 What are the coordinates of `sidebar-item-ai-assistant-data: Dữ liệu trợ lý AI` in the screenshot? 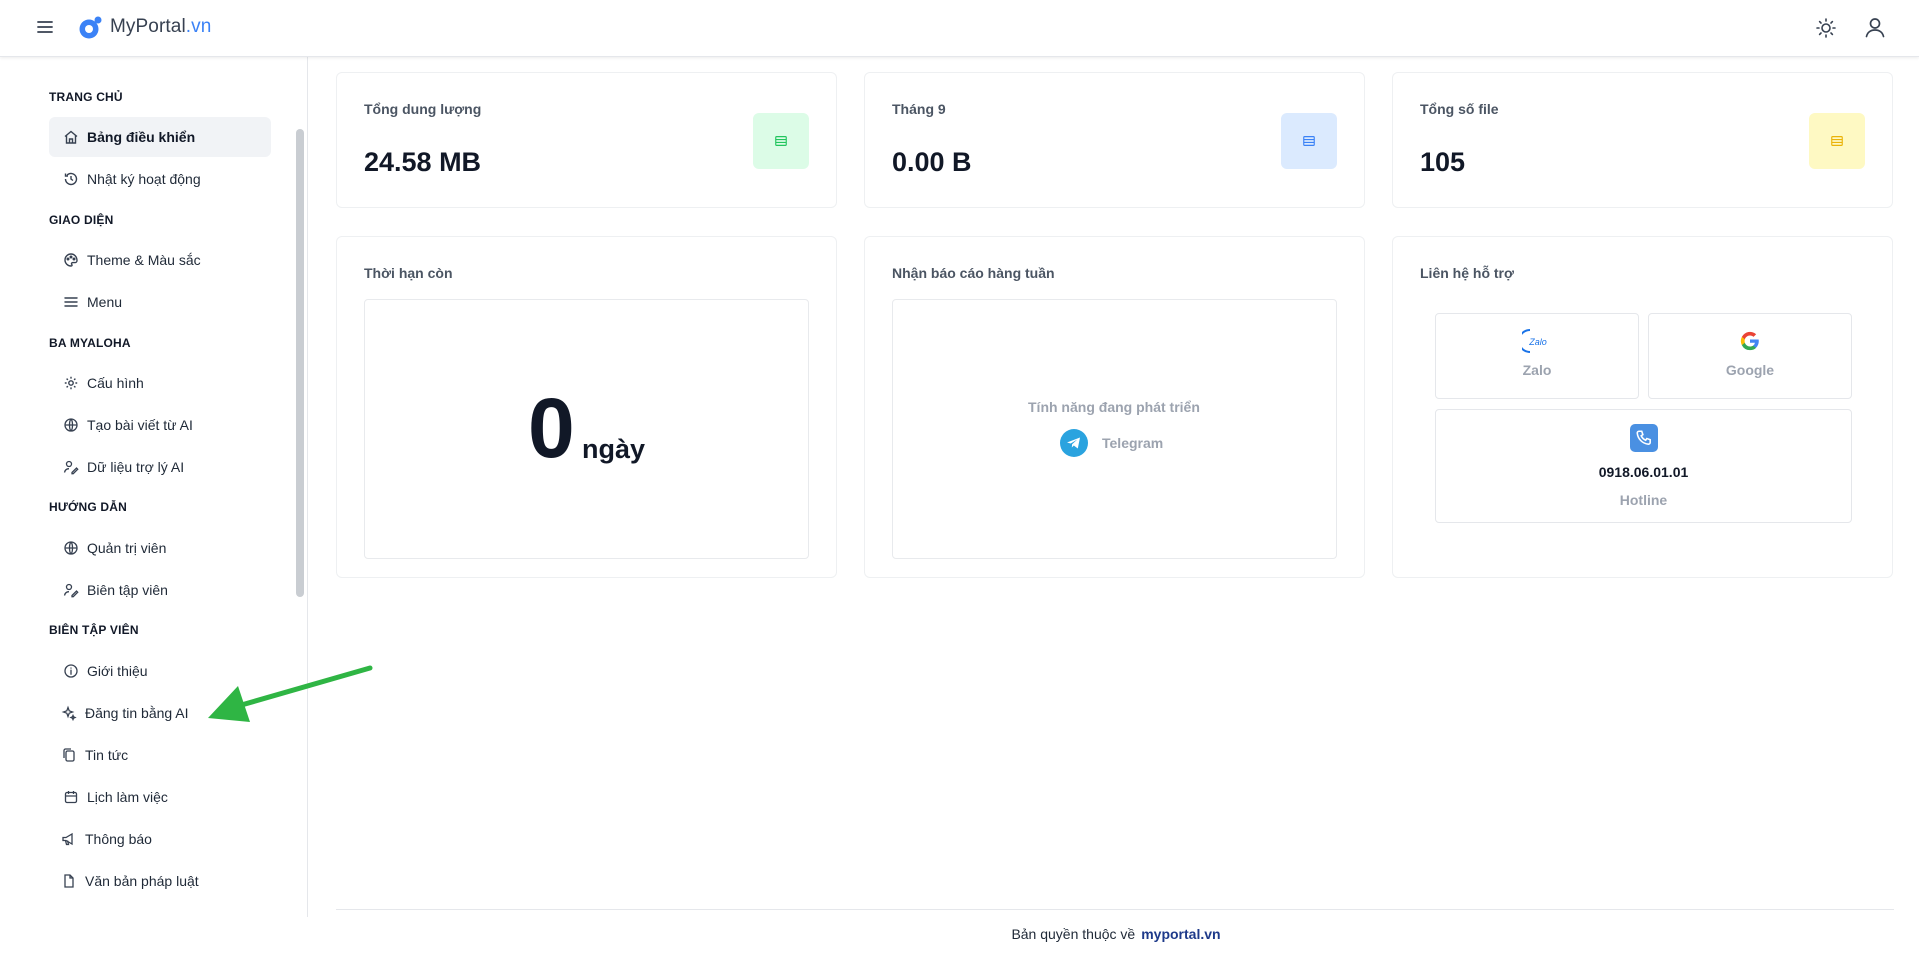 It's located at (160, 467).